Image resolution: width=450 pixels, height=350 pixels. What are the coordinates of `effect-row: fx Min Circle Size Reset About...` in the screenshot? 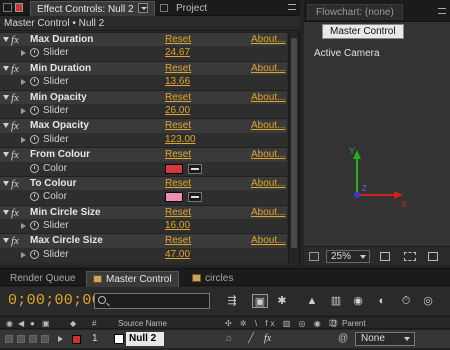 It's located at (143, 212).